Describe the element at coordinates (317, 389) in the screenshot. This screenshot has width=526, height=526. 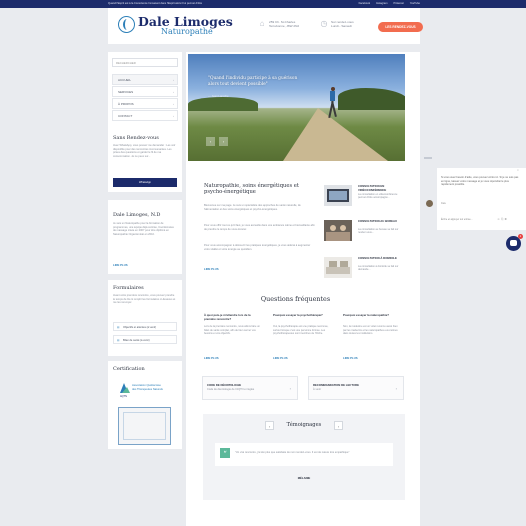
I see `ref-subtitle: À venir` at that location.